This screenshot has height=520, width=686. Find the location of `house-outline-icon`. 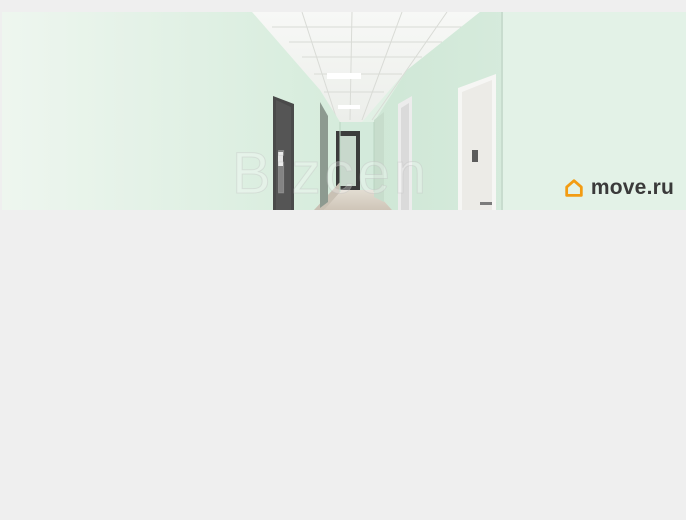

house-outline-icon is located at coordinates (574, 188).